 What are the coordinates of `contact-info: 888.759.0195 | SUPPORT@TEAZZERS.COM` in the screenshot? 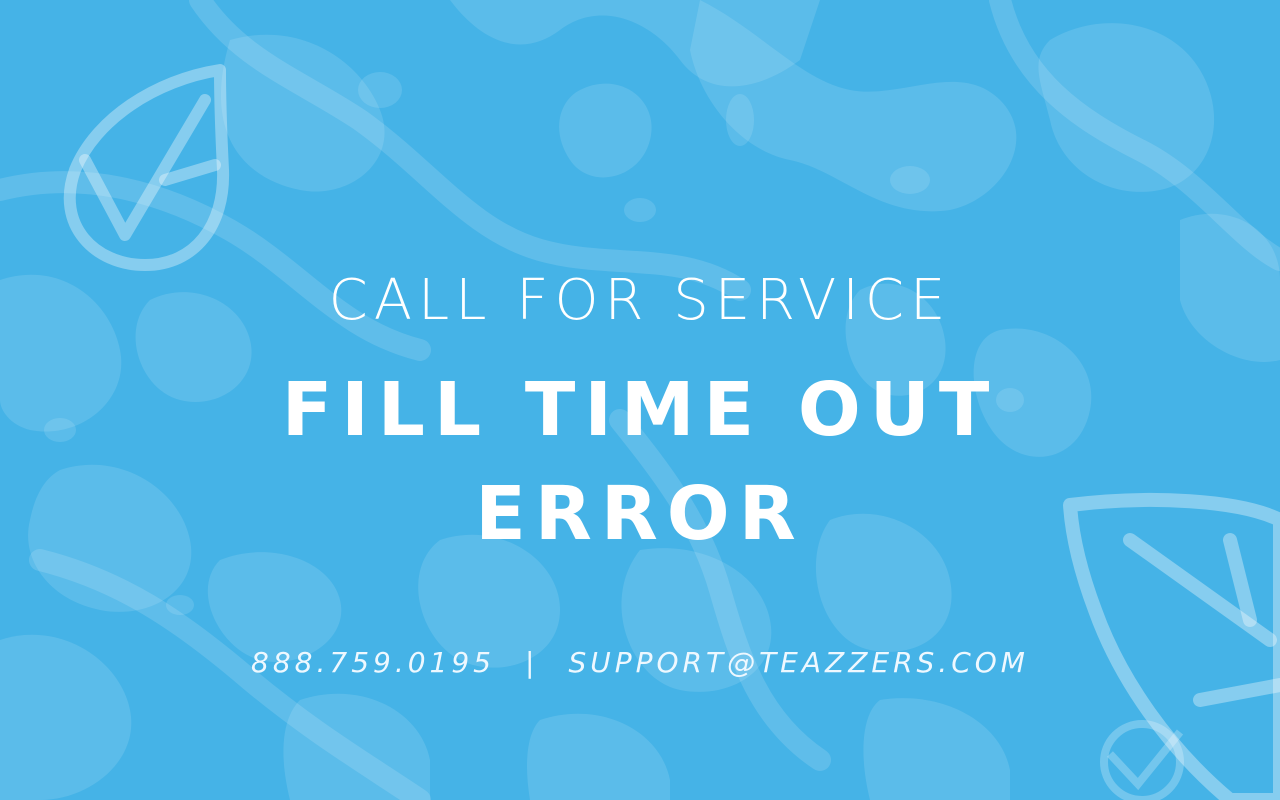 It's located at (640, 663).